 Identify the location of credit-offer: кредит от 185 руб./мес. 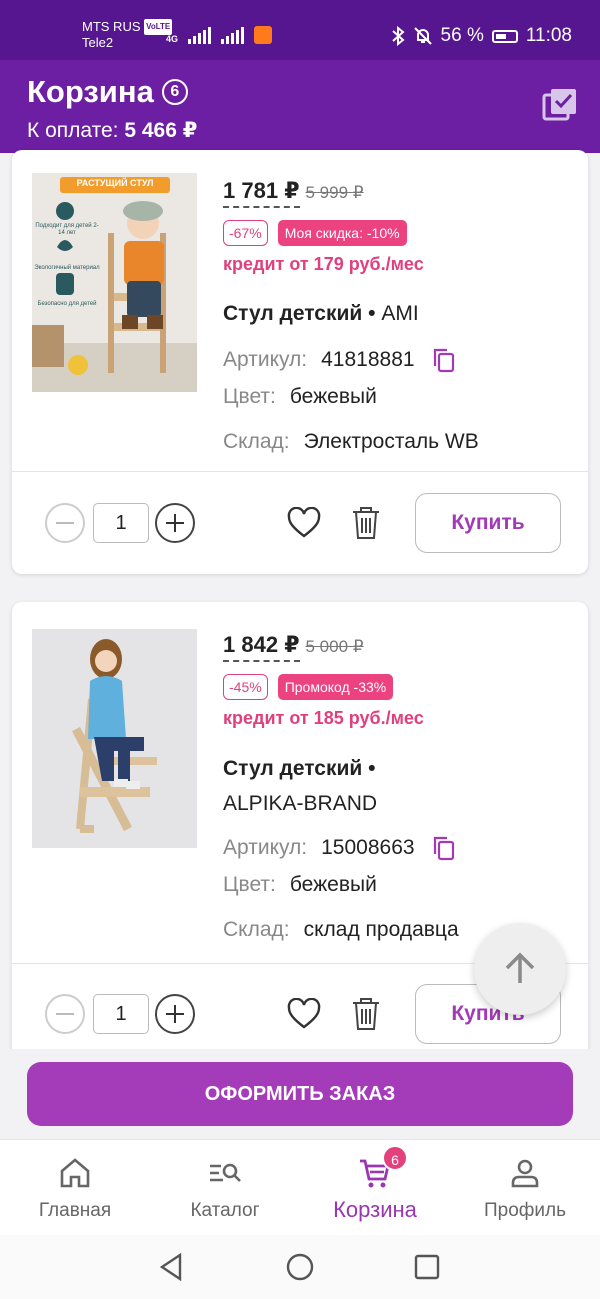
(395, 718).